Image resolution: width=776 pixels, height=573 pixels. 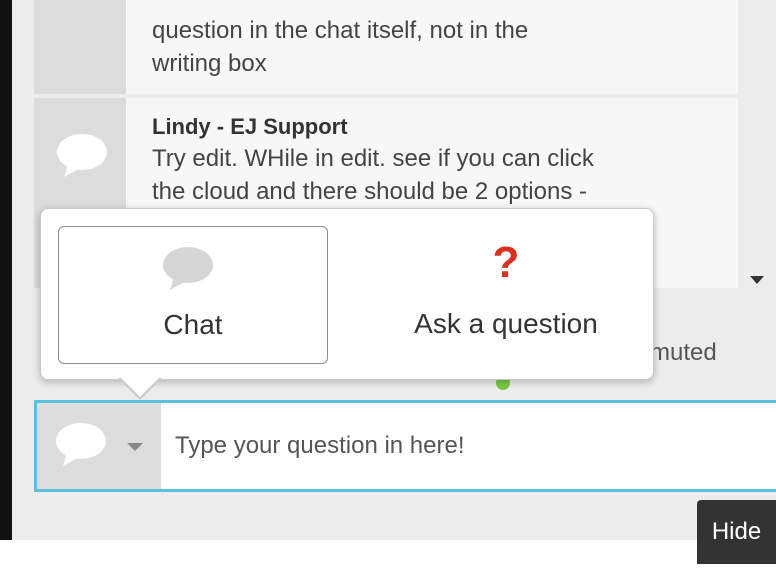 I want to click on popup-pointer-fill, so click(x=140, y=387).